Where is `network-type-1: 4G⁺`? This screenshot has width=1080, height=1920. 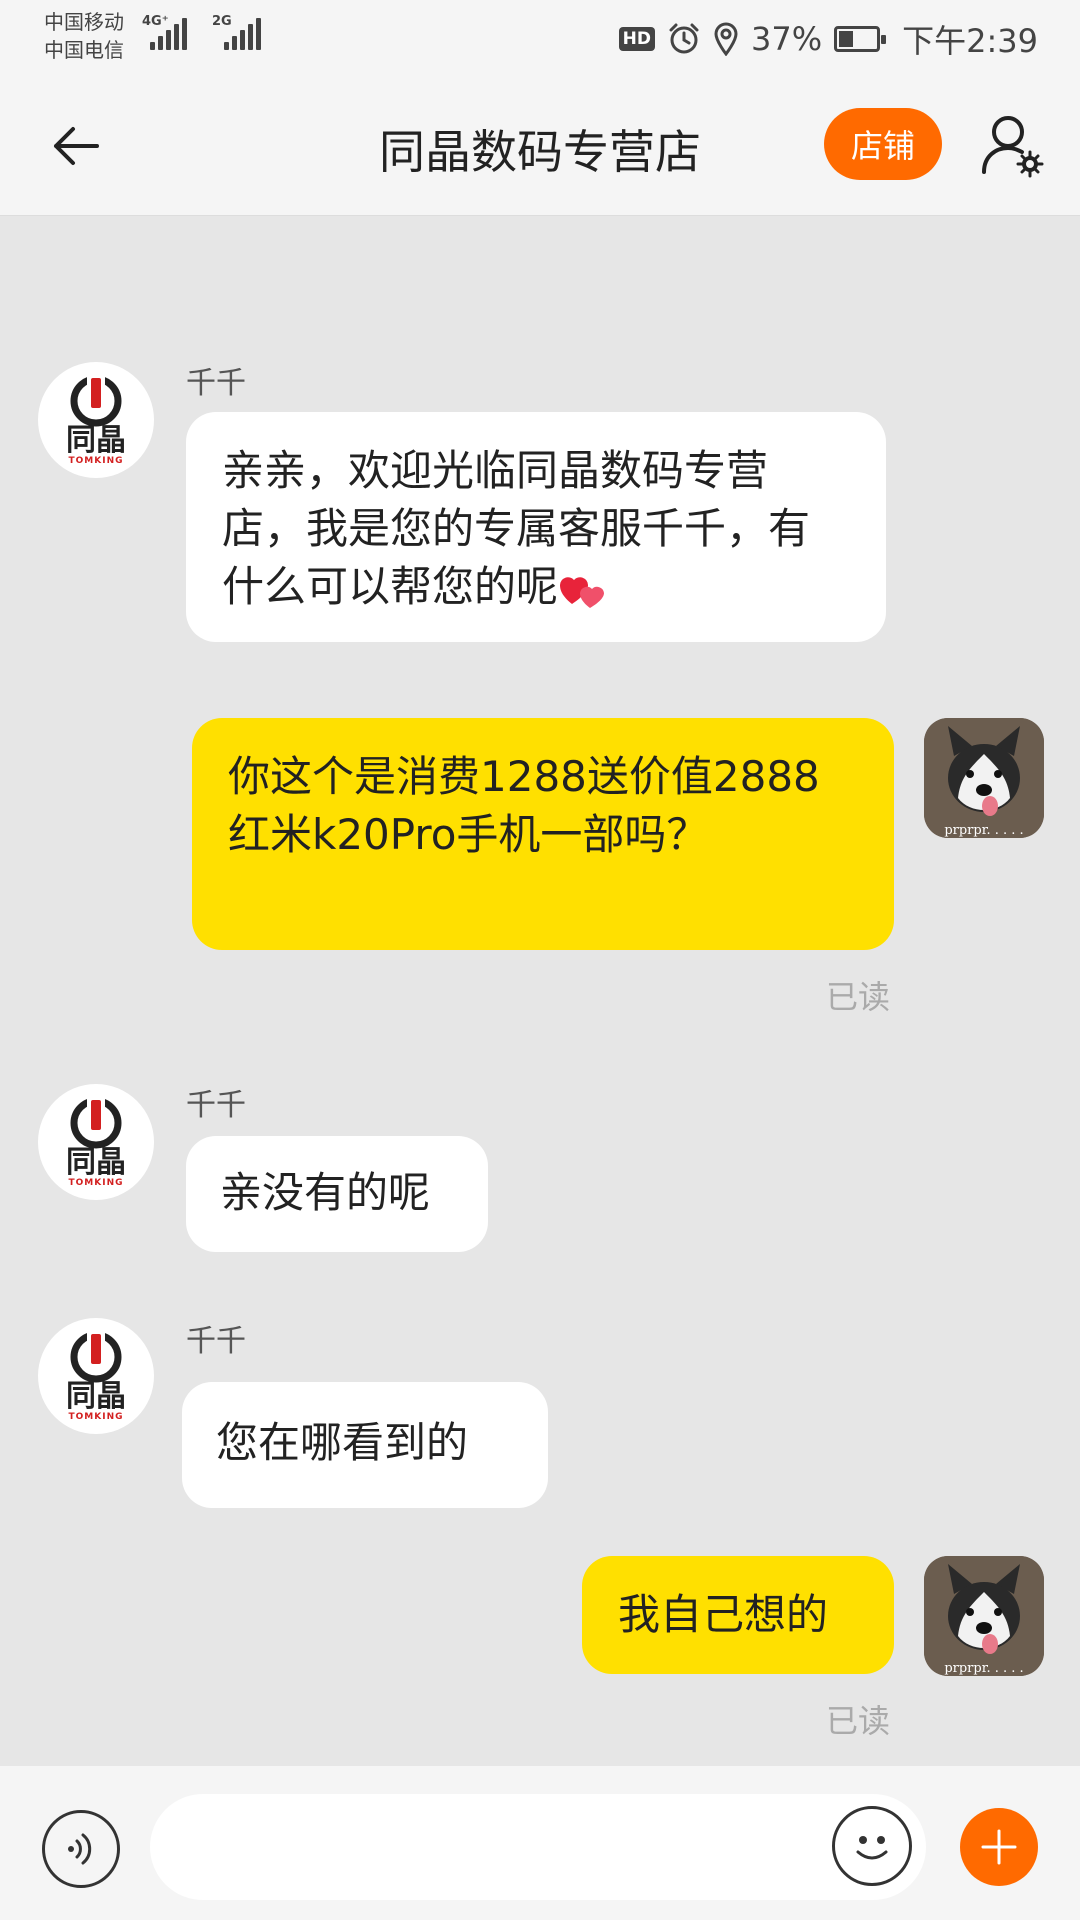 network-type-1: 4G⁺ is located at coordinates (155, 21).